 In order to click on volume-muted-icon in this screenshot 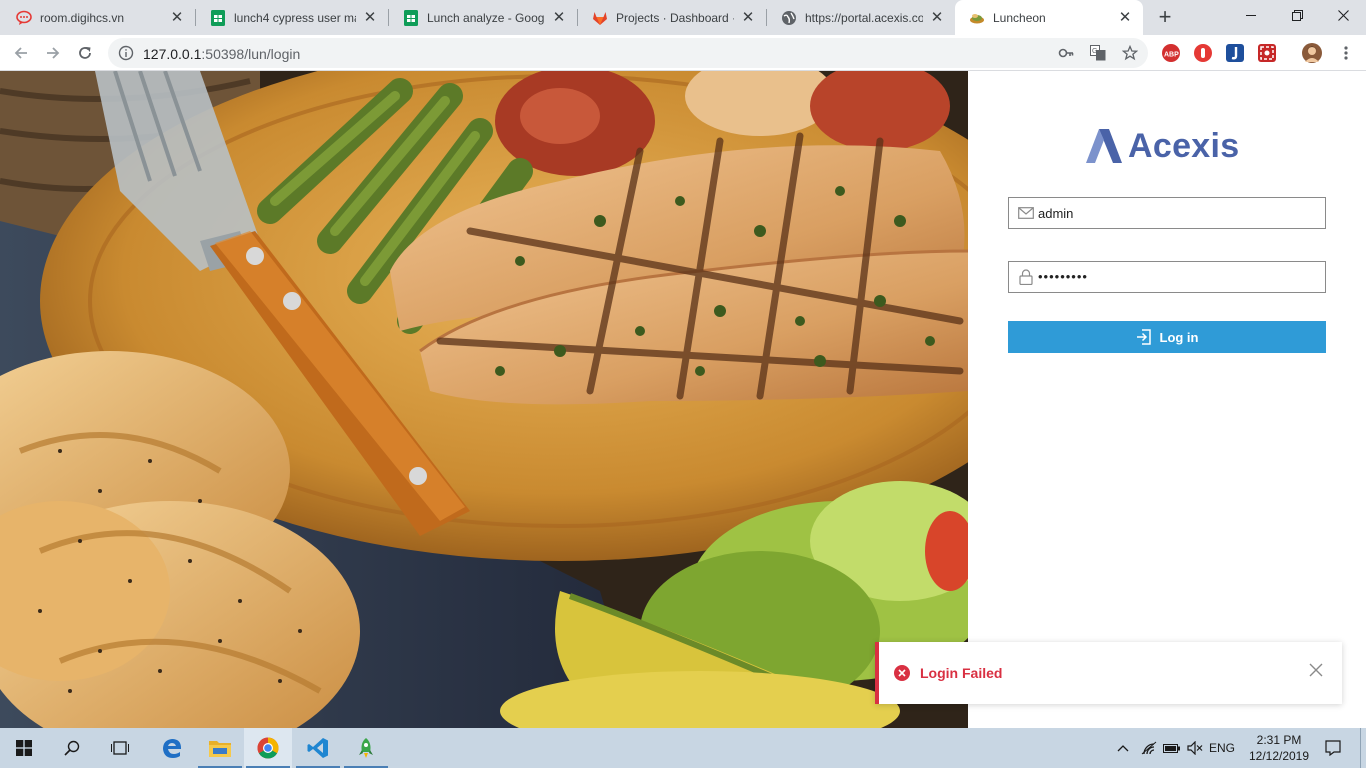, I will do `click(1195, 748)`.